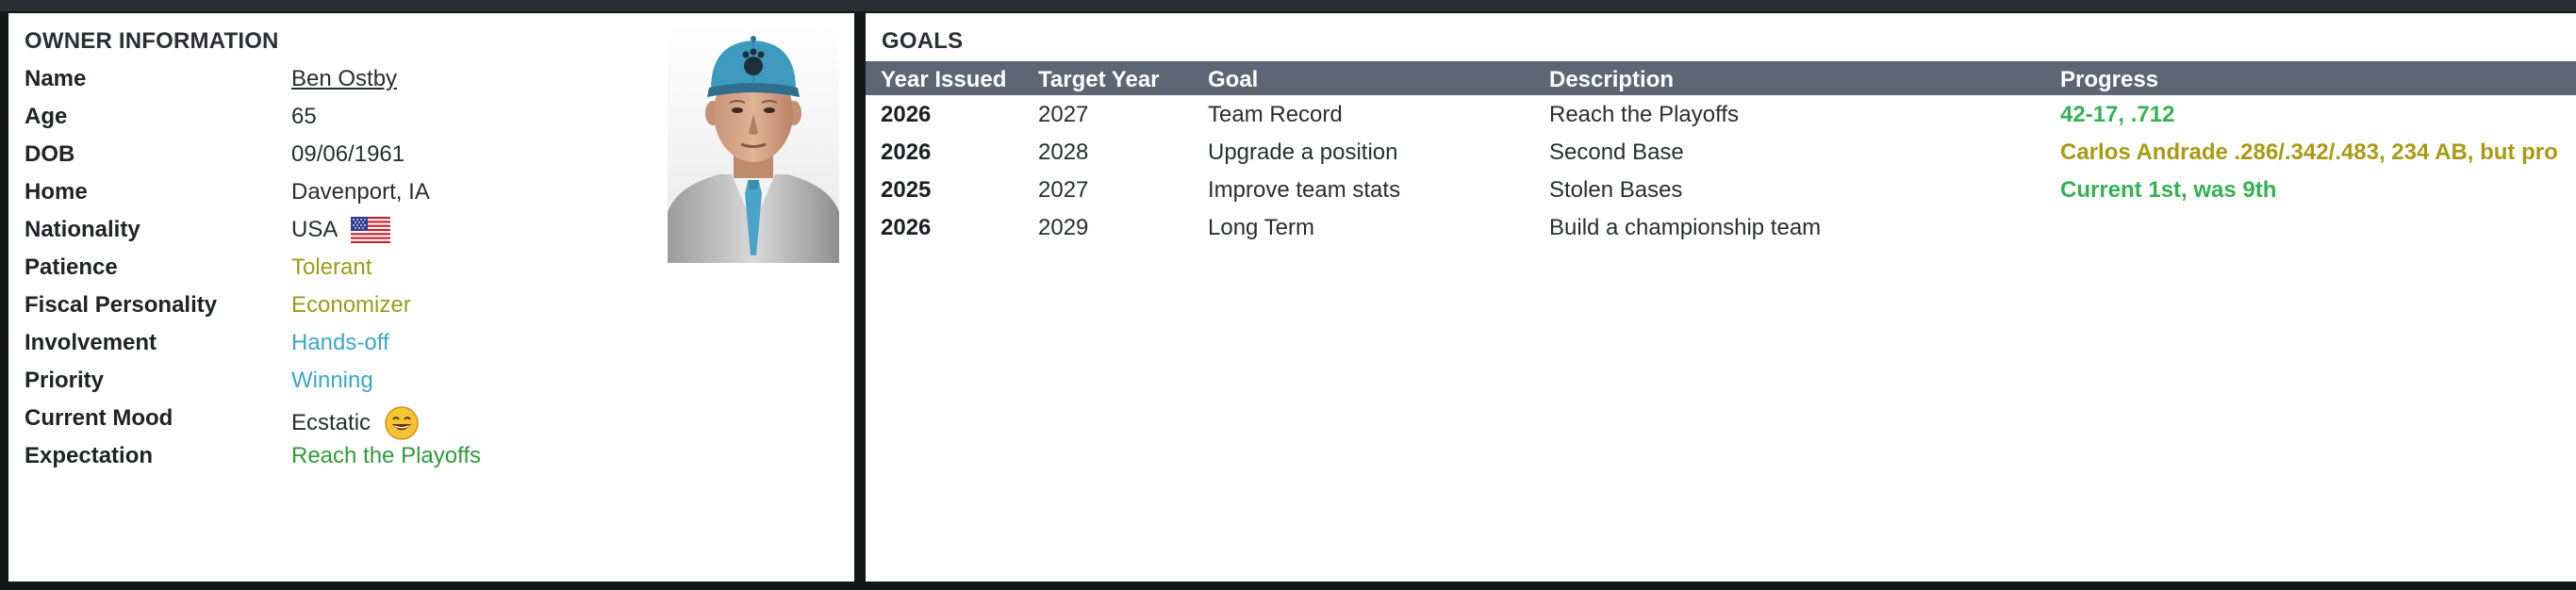 Image resolution: width=2576 pixels, height=590 pixels. I want to click on owner-portrait, so click(753, 143).